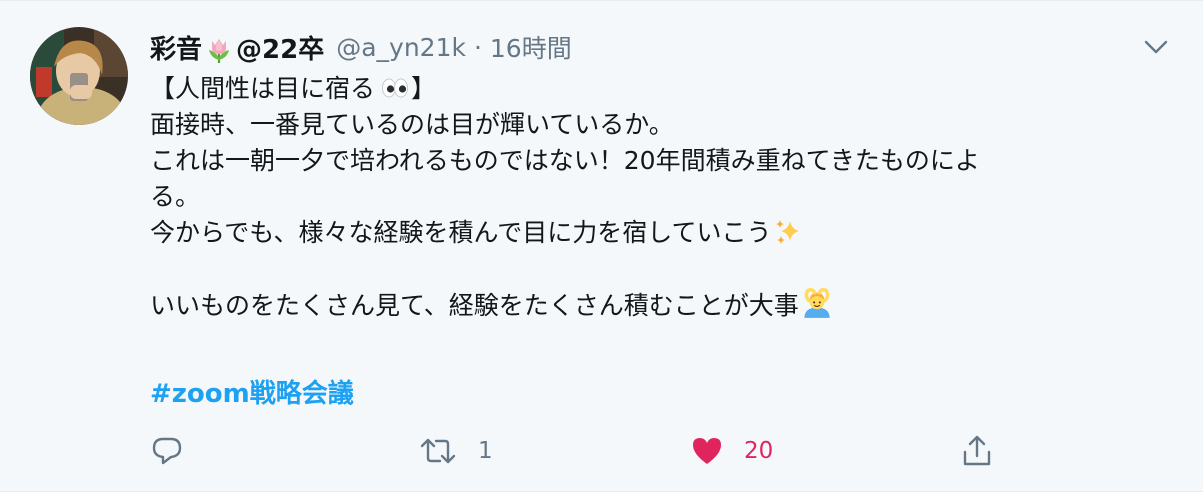 The height and width of the screenshot is (492, 1203). What do you see at coordinates (977, 450) in the screenshot?
I see `share-icon` at bounding box center [977, 450].